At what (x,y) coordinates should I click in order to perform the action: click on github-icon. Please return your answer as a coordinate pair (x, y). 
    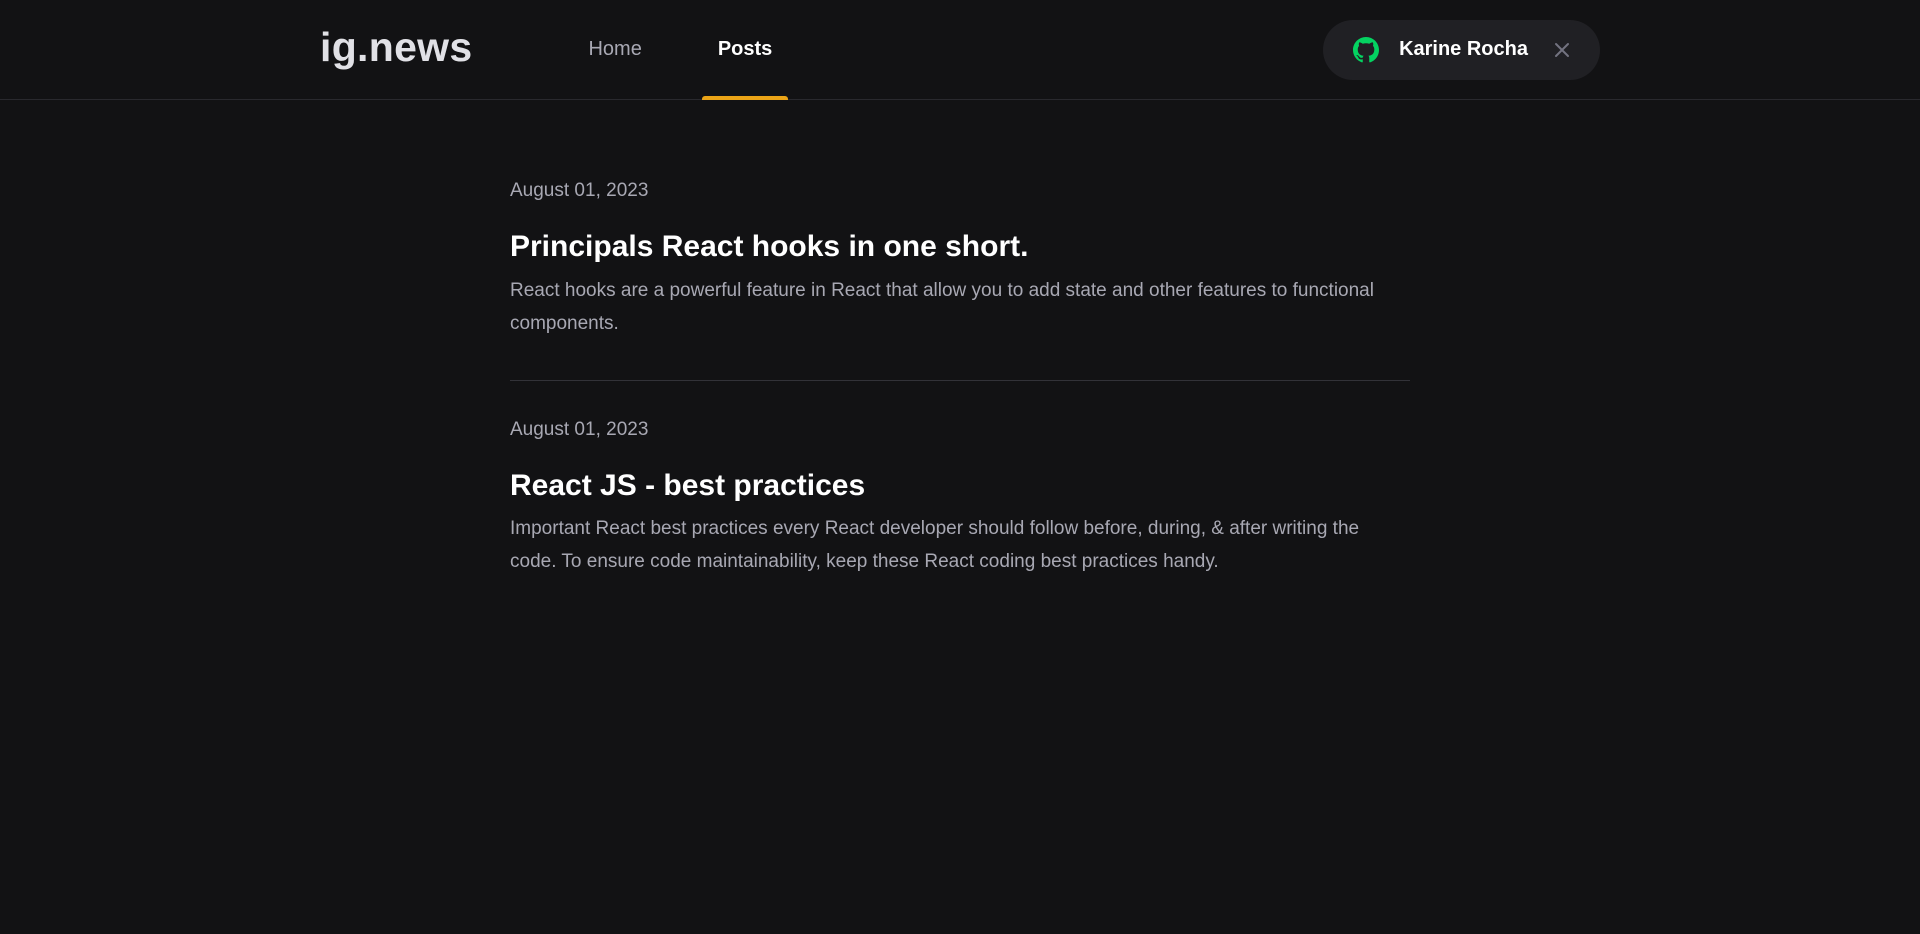
    Looking at the image, I should click on (1366, 49).